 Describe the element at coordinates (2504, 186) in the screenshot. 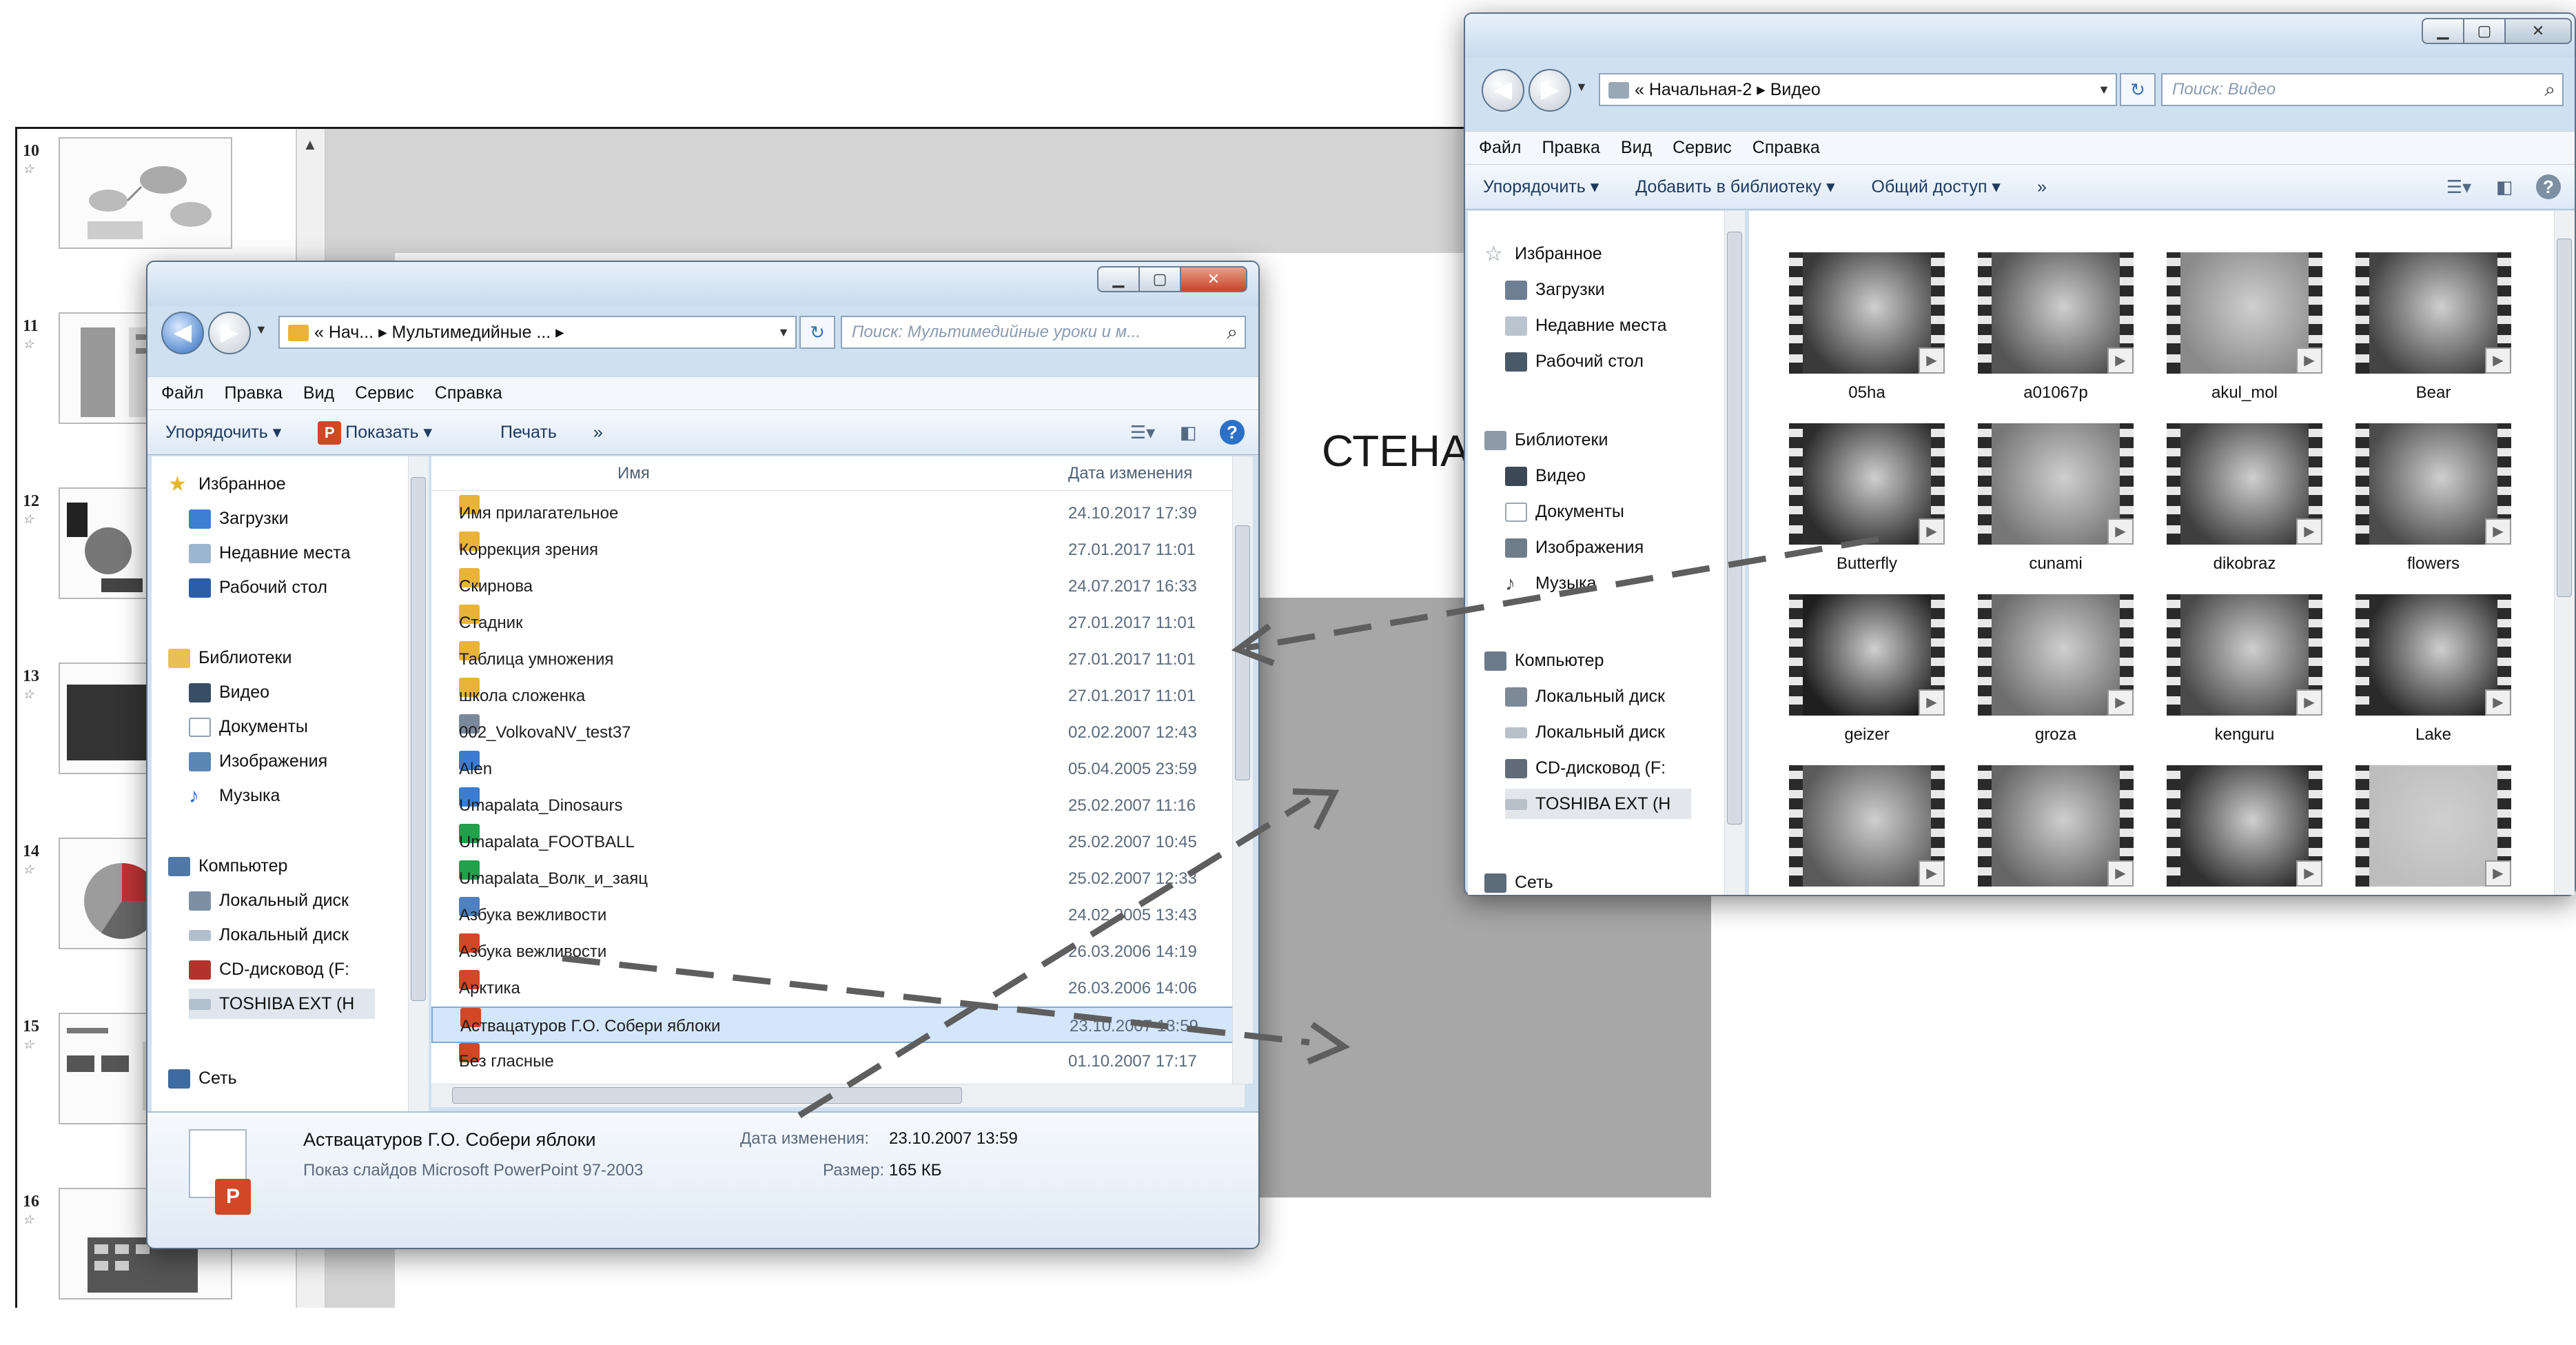

I see `preview-pane-icon: ◧` at that location.